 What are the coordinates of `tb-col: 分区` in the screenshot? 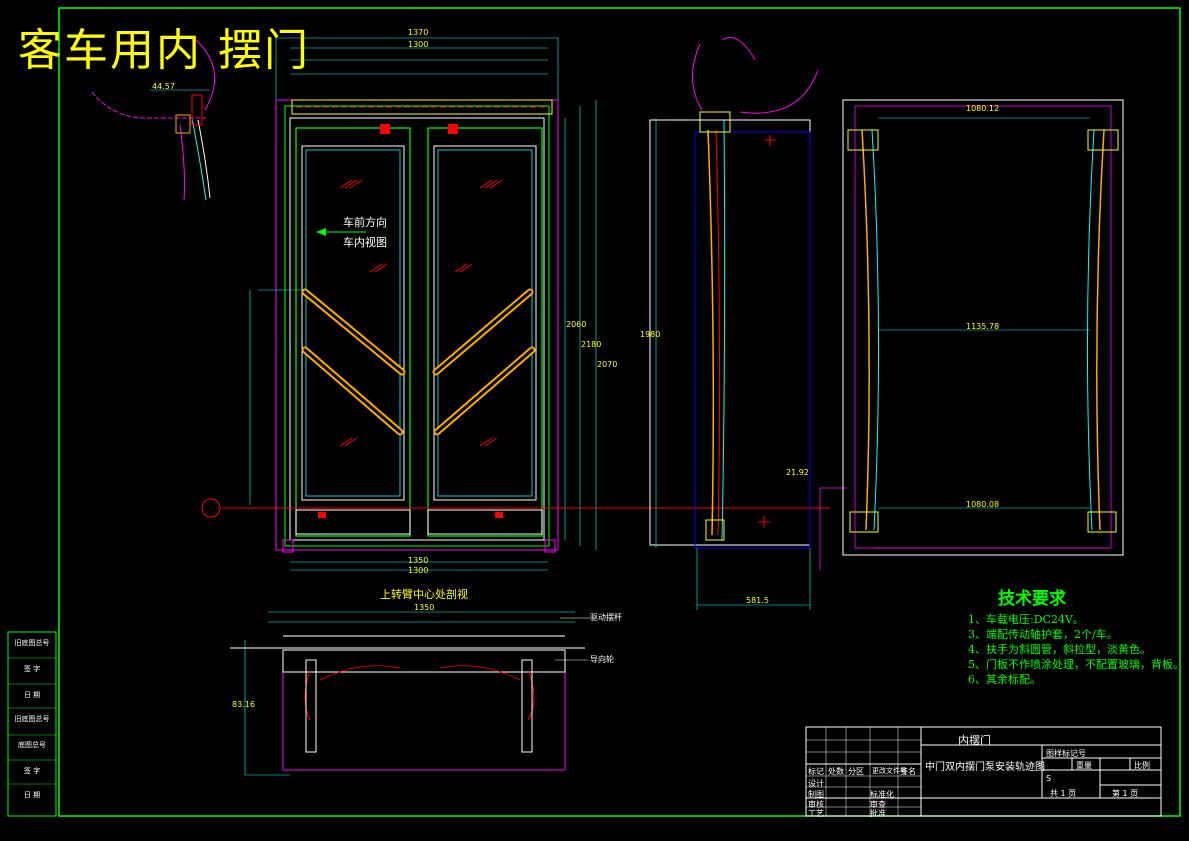 It's located at (856, 771).